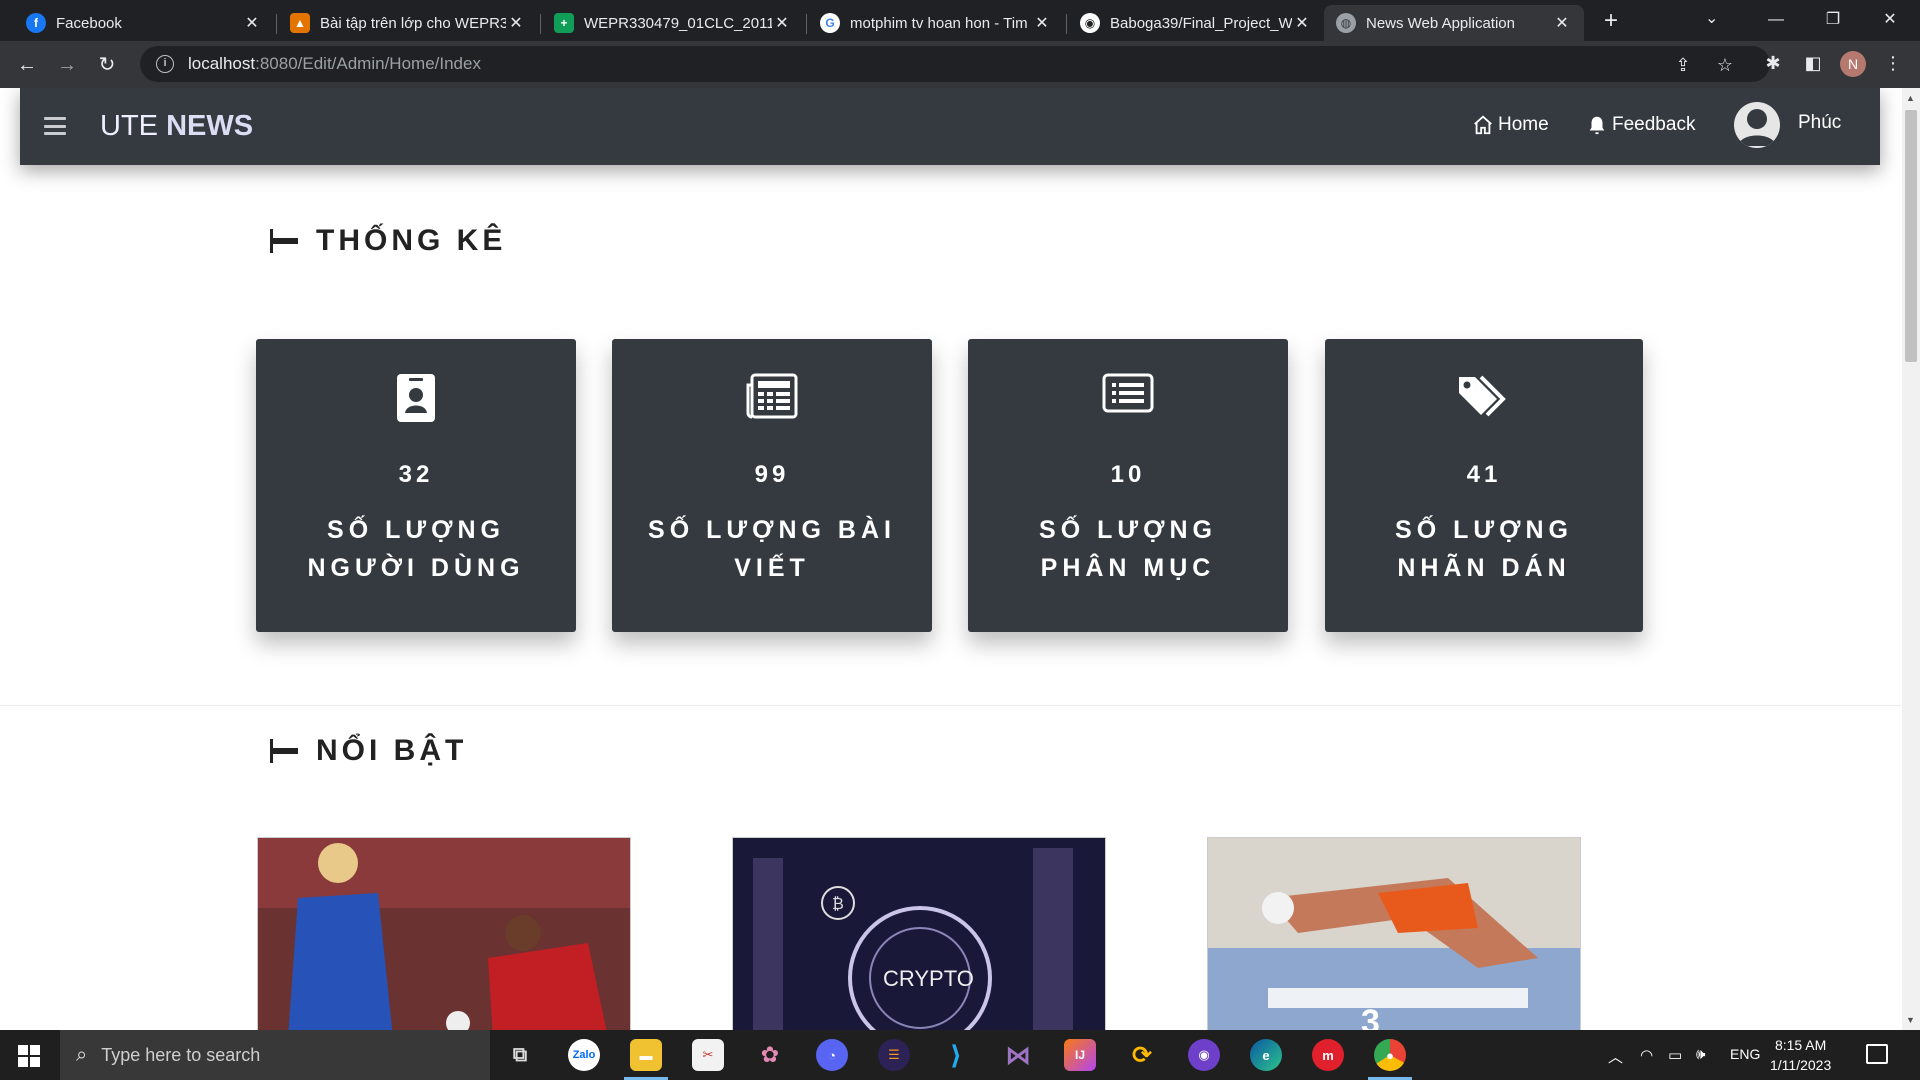 Image resolution: width=1920 pixels, height=1080 pixels. Describe the element at coordinates (27, 65) in the screenshot. I see `back-arrow-icon: ←` at that location.